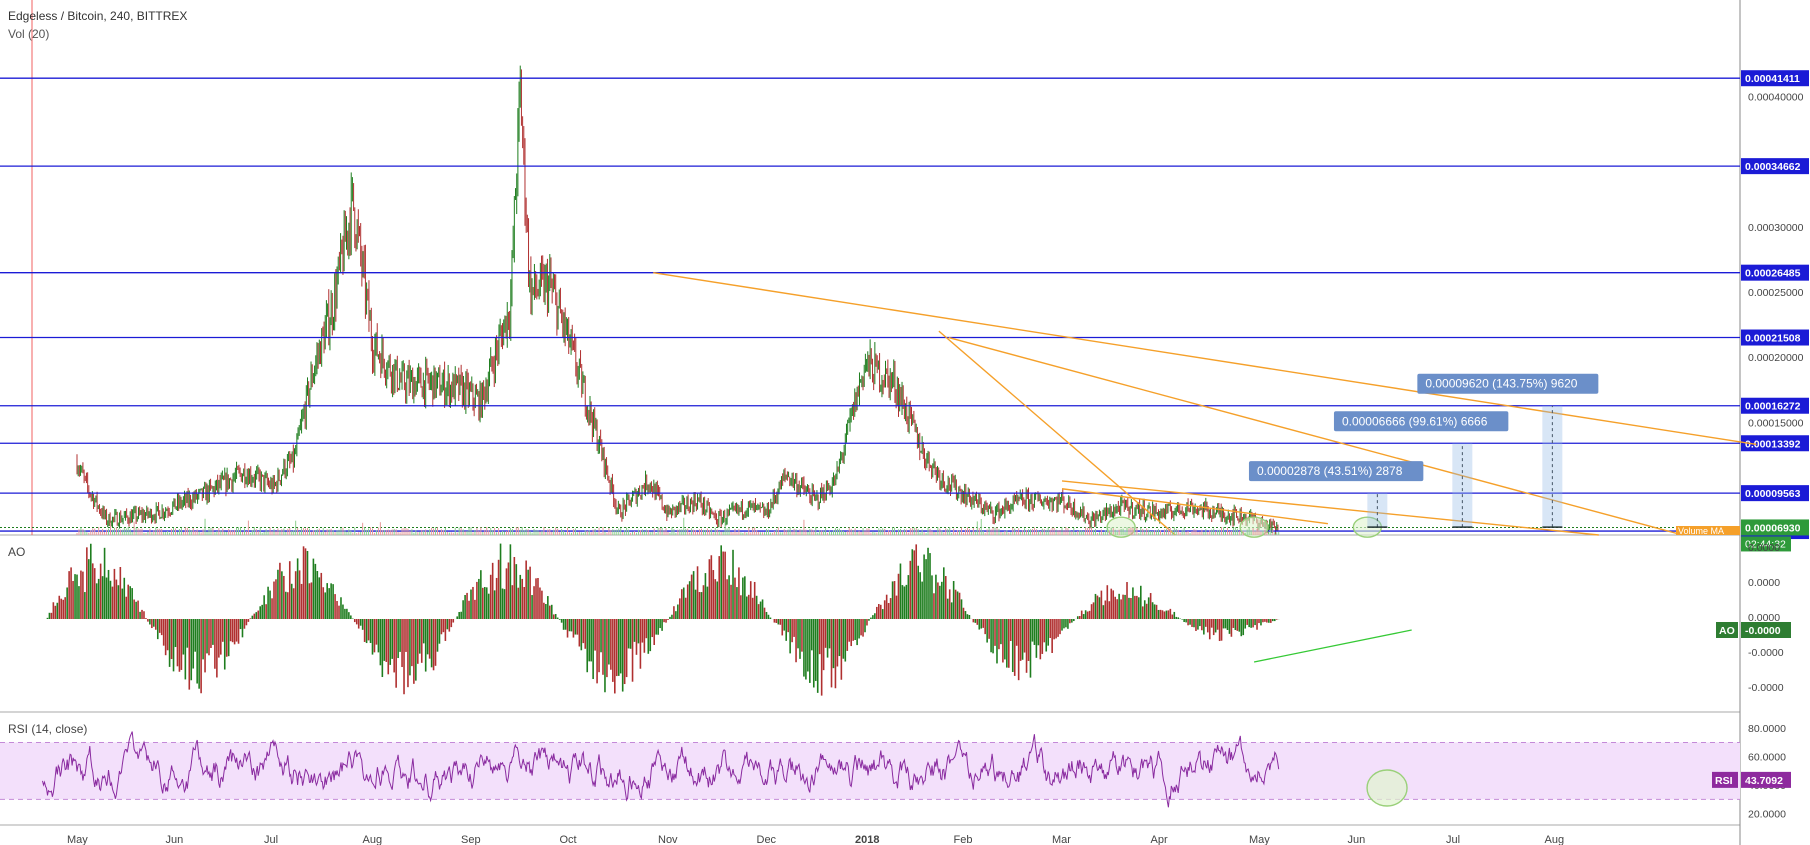  What do you see at coordinates (28, 34) in the screenshot?
I see `volume-indicator-label: Vol (20)` at bounding box center [28, 34].